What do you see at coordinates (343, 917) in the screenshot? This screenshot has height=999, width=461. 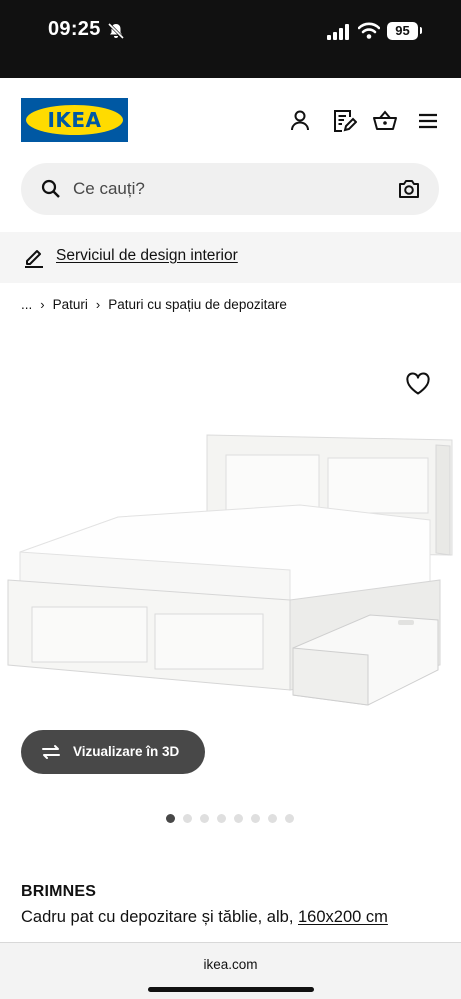 I see `product-size-link: 160x200 cm` at bounding box center [343, 917].